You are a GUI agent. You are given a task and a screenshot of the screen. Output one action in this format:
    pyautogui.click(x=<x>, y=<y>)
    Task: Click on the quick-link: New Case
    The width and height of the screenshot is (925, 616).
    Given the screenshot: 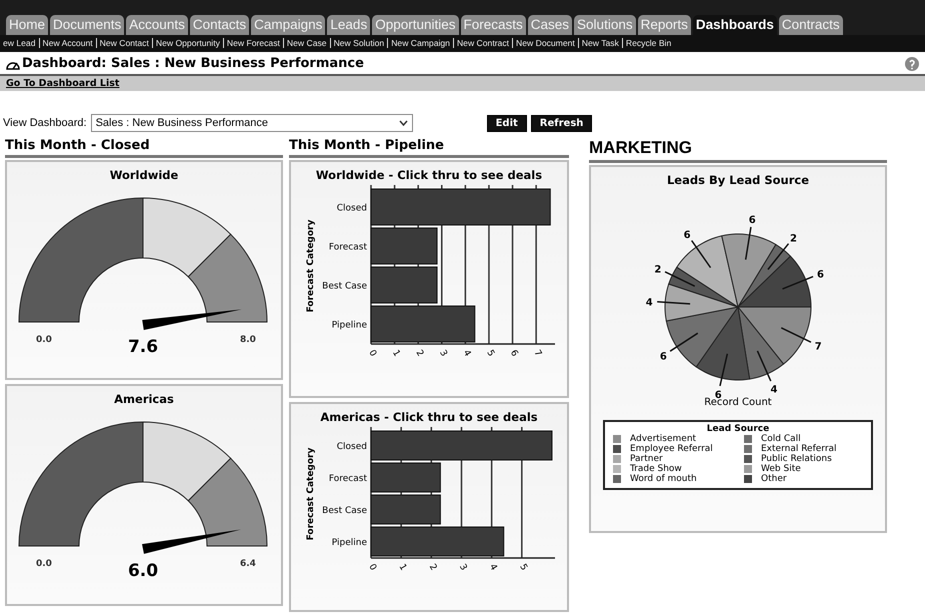 What is the action you would take?
    pyautogui.click(x=306, y=43)
    